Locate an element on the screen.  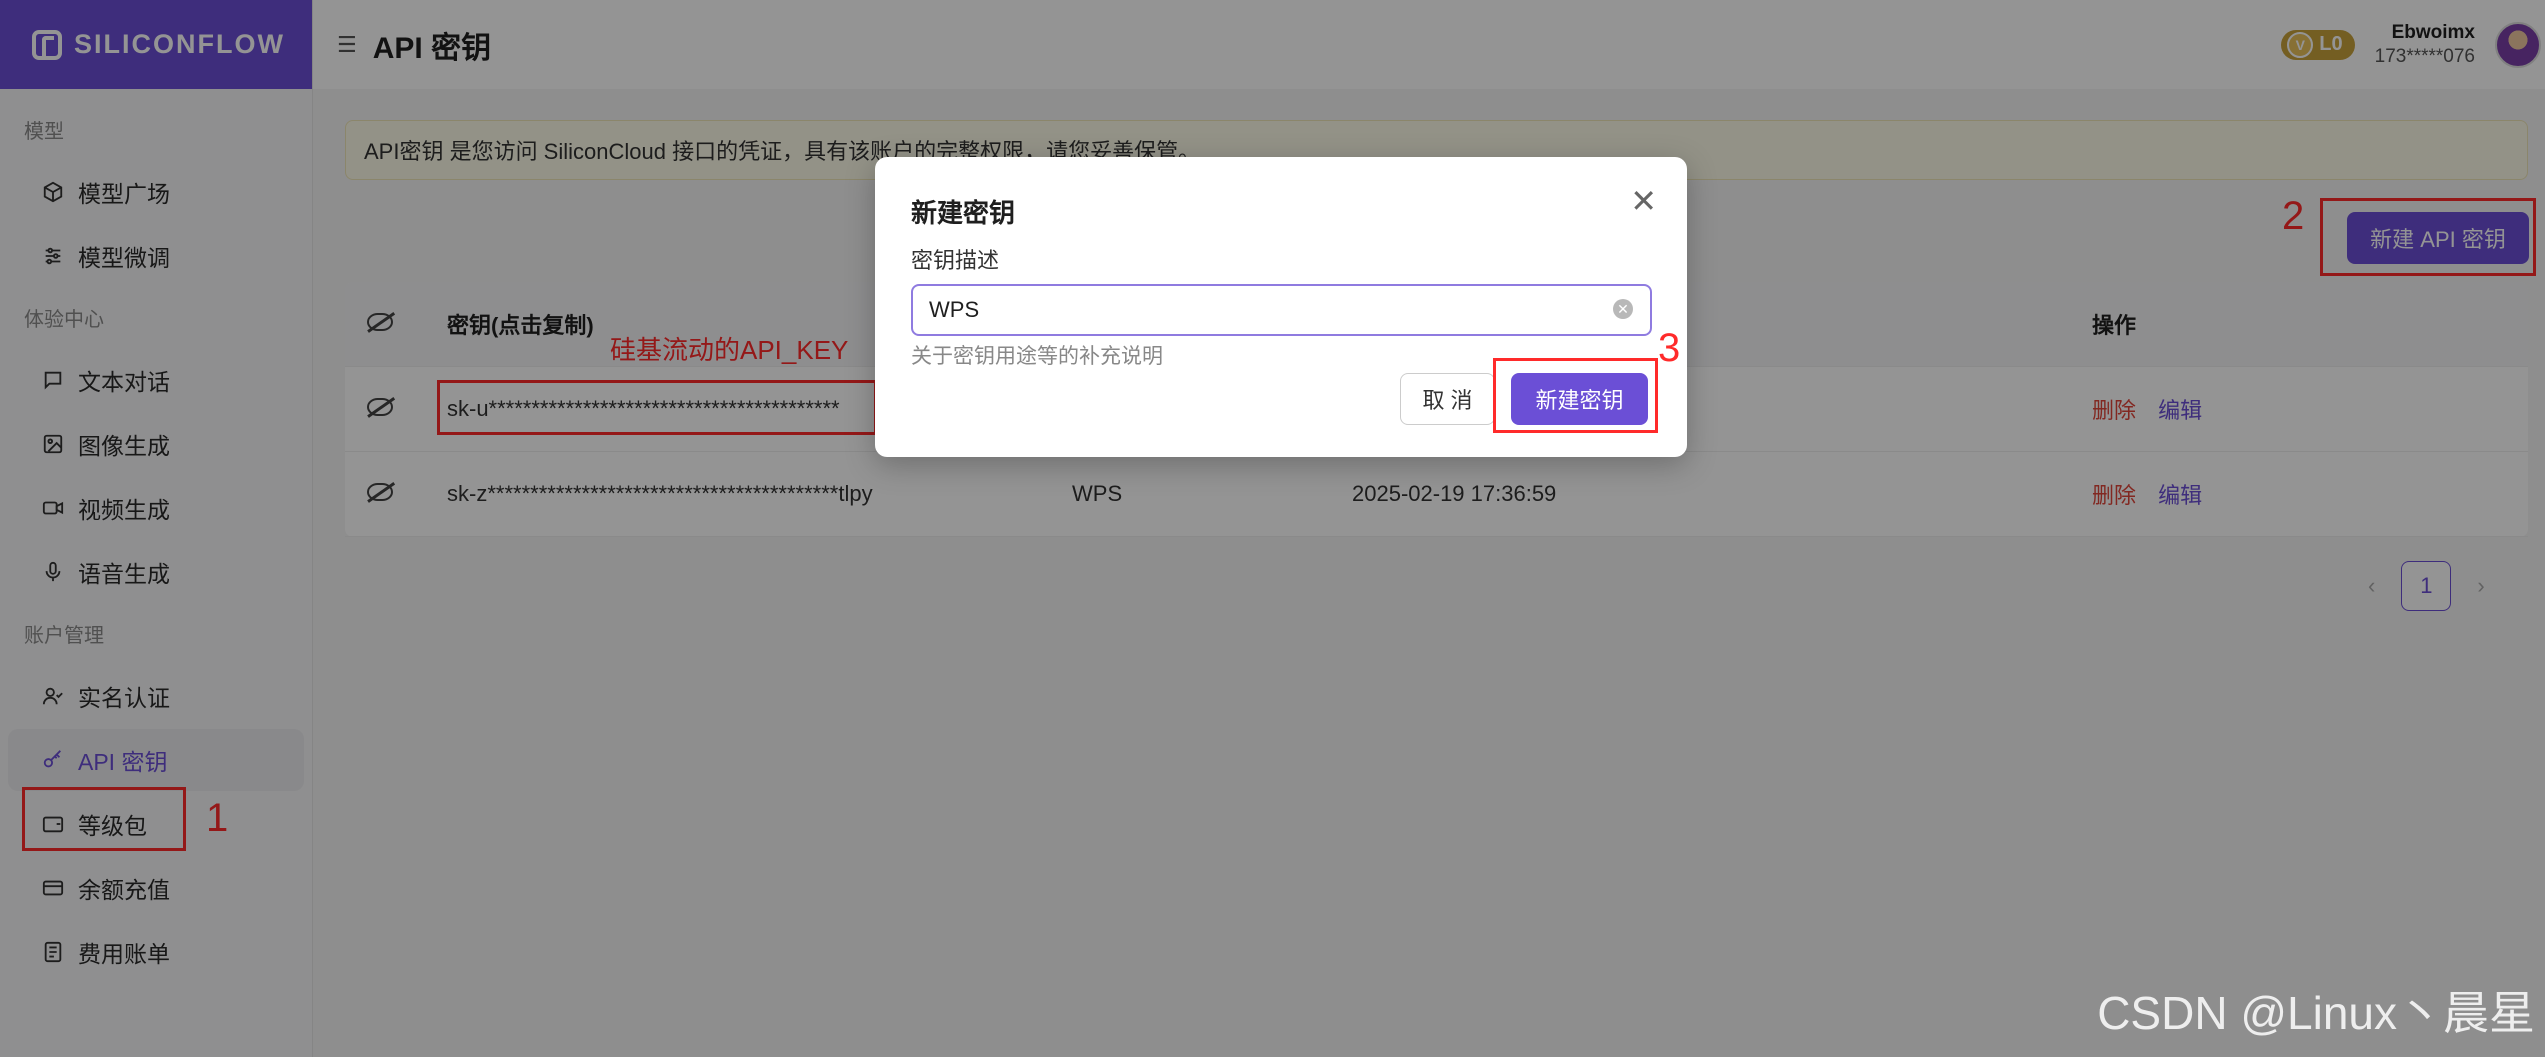
watermark: CSDN @Linux丶晨星 is located at coordinates (2316, 1013).